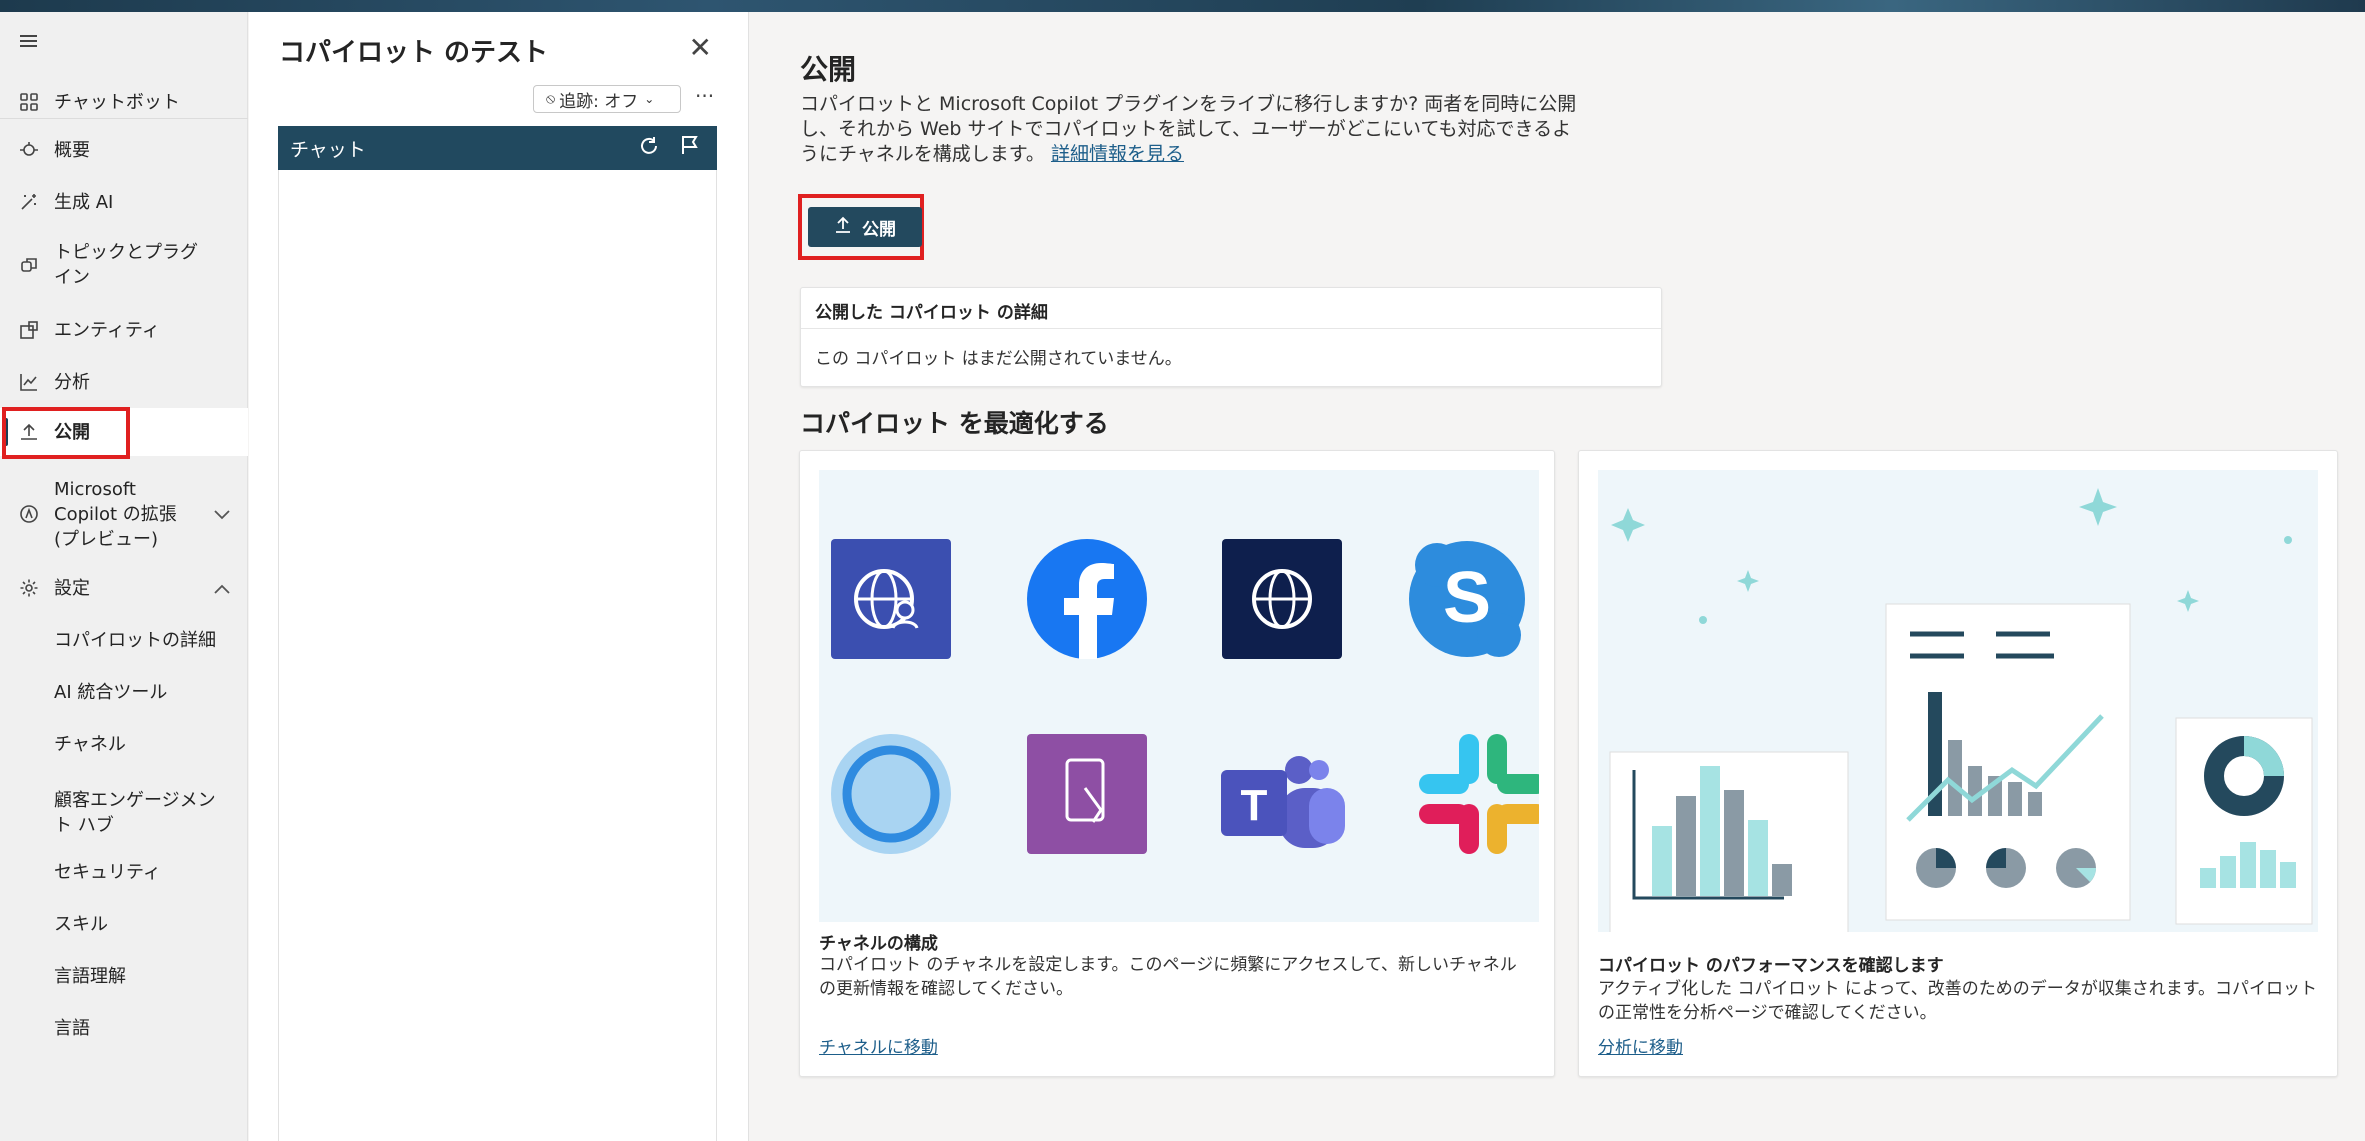 The width and height of the screenshot is (2365, 1141). What do you see at coordinates (107, 330) in the screenshot?
I see `nav-label: エンティティ` at bounding box center [107, 330].